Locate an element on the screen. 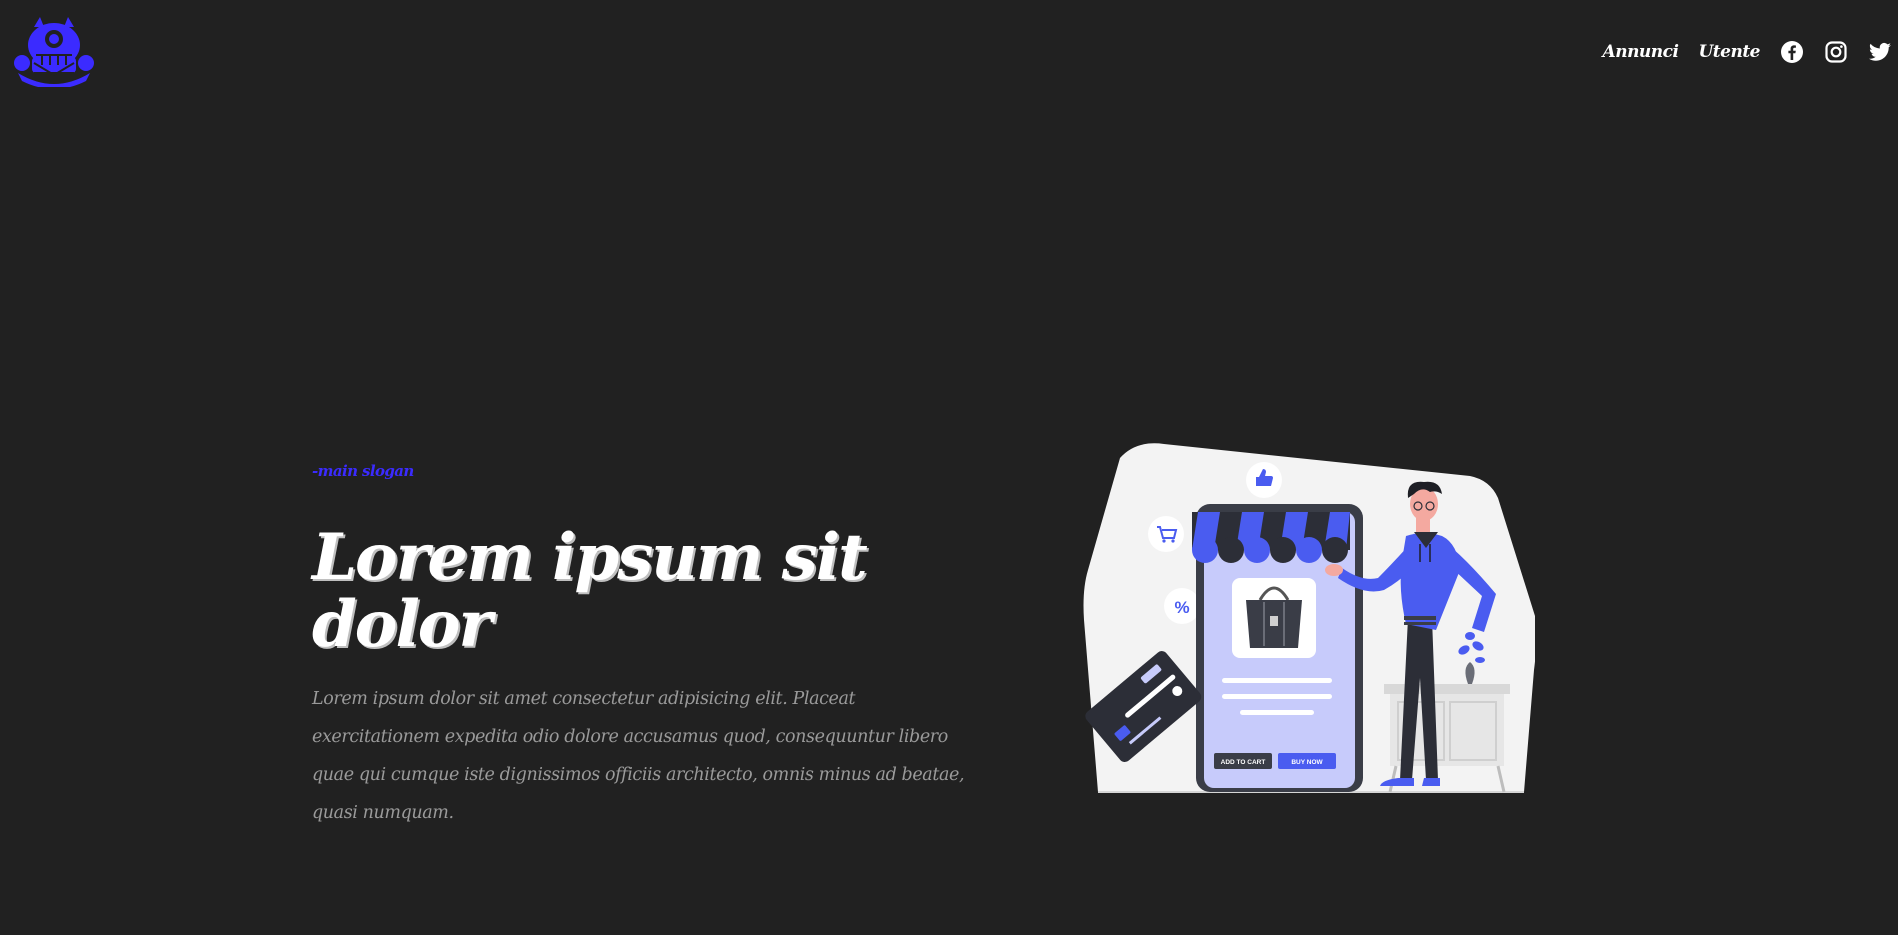 The height and width of the screenshot is (935, 1898). hero-title: Lorem ipsum sit dolor is located at coordinates (590, 591).